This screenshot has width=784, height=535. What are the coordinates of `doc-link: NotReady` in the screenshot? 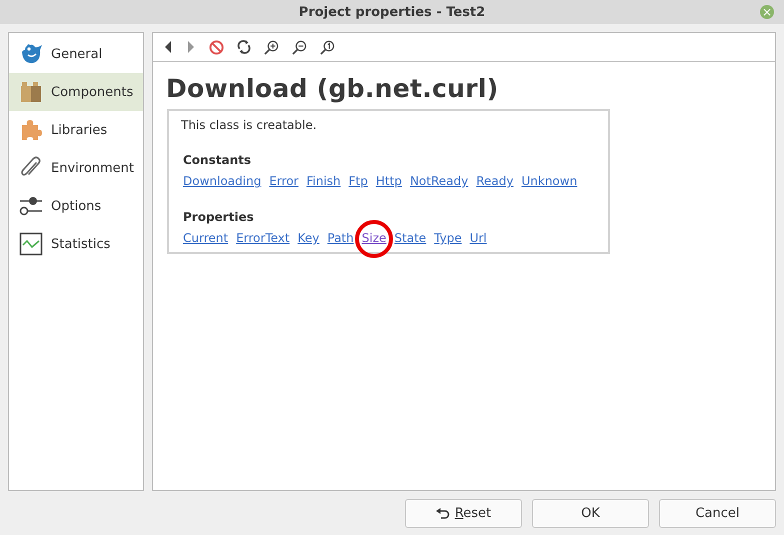 It's located at (439, 181).